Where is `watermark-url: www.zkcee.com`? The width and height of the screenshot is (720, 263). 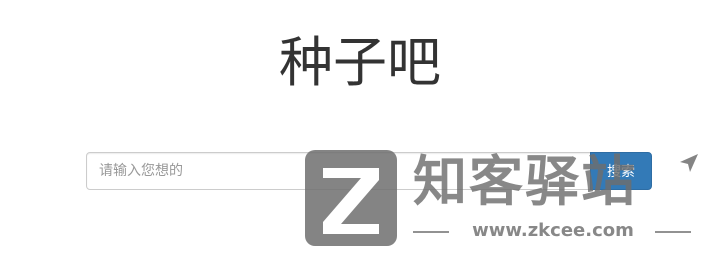
watermark-url: www.zkcee.com is located at coordinates (553, 230).